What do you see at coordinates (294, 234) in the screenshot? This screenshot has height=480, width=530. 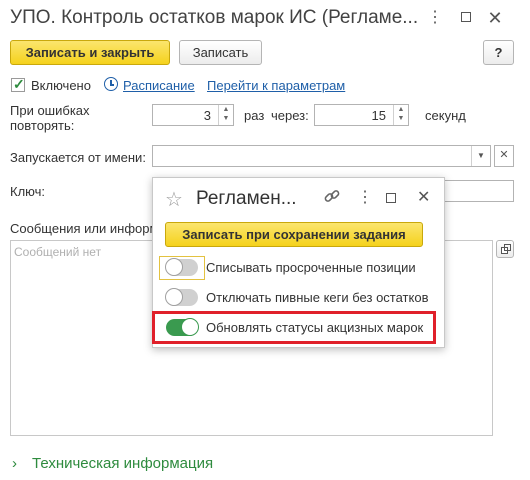 I see `save-on-task-save-button: Записать при сохранении задания` at bounding box center [294, 234].